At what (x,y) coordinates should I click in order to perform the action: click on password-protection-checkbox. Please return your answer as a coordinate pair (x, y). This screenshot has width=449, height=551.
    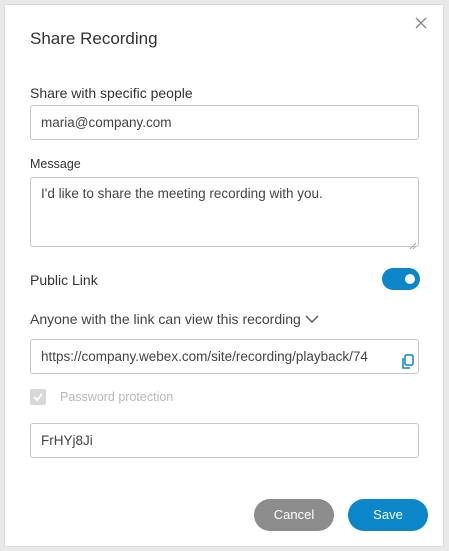
    Looking at the image, I should click on (38, 397).